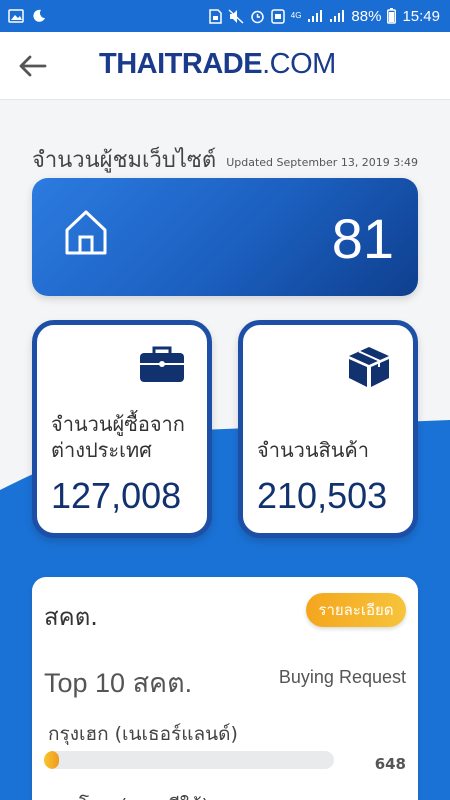  Describe the element at coordinates (124, 160) in the screenshot. I see `visitors-label: จำนวนผู้ชมเว็บไซต์` at that location.